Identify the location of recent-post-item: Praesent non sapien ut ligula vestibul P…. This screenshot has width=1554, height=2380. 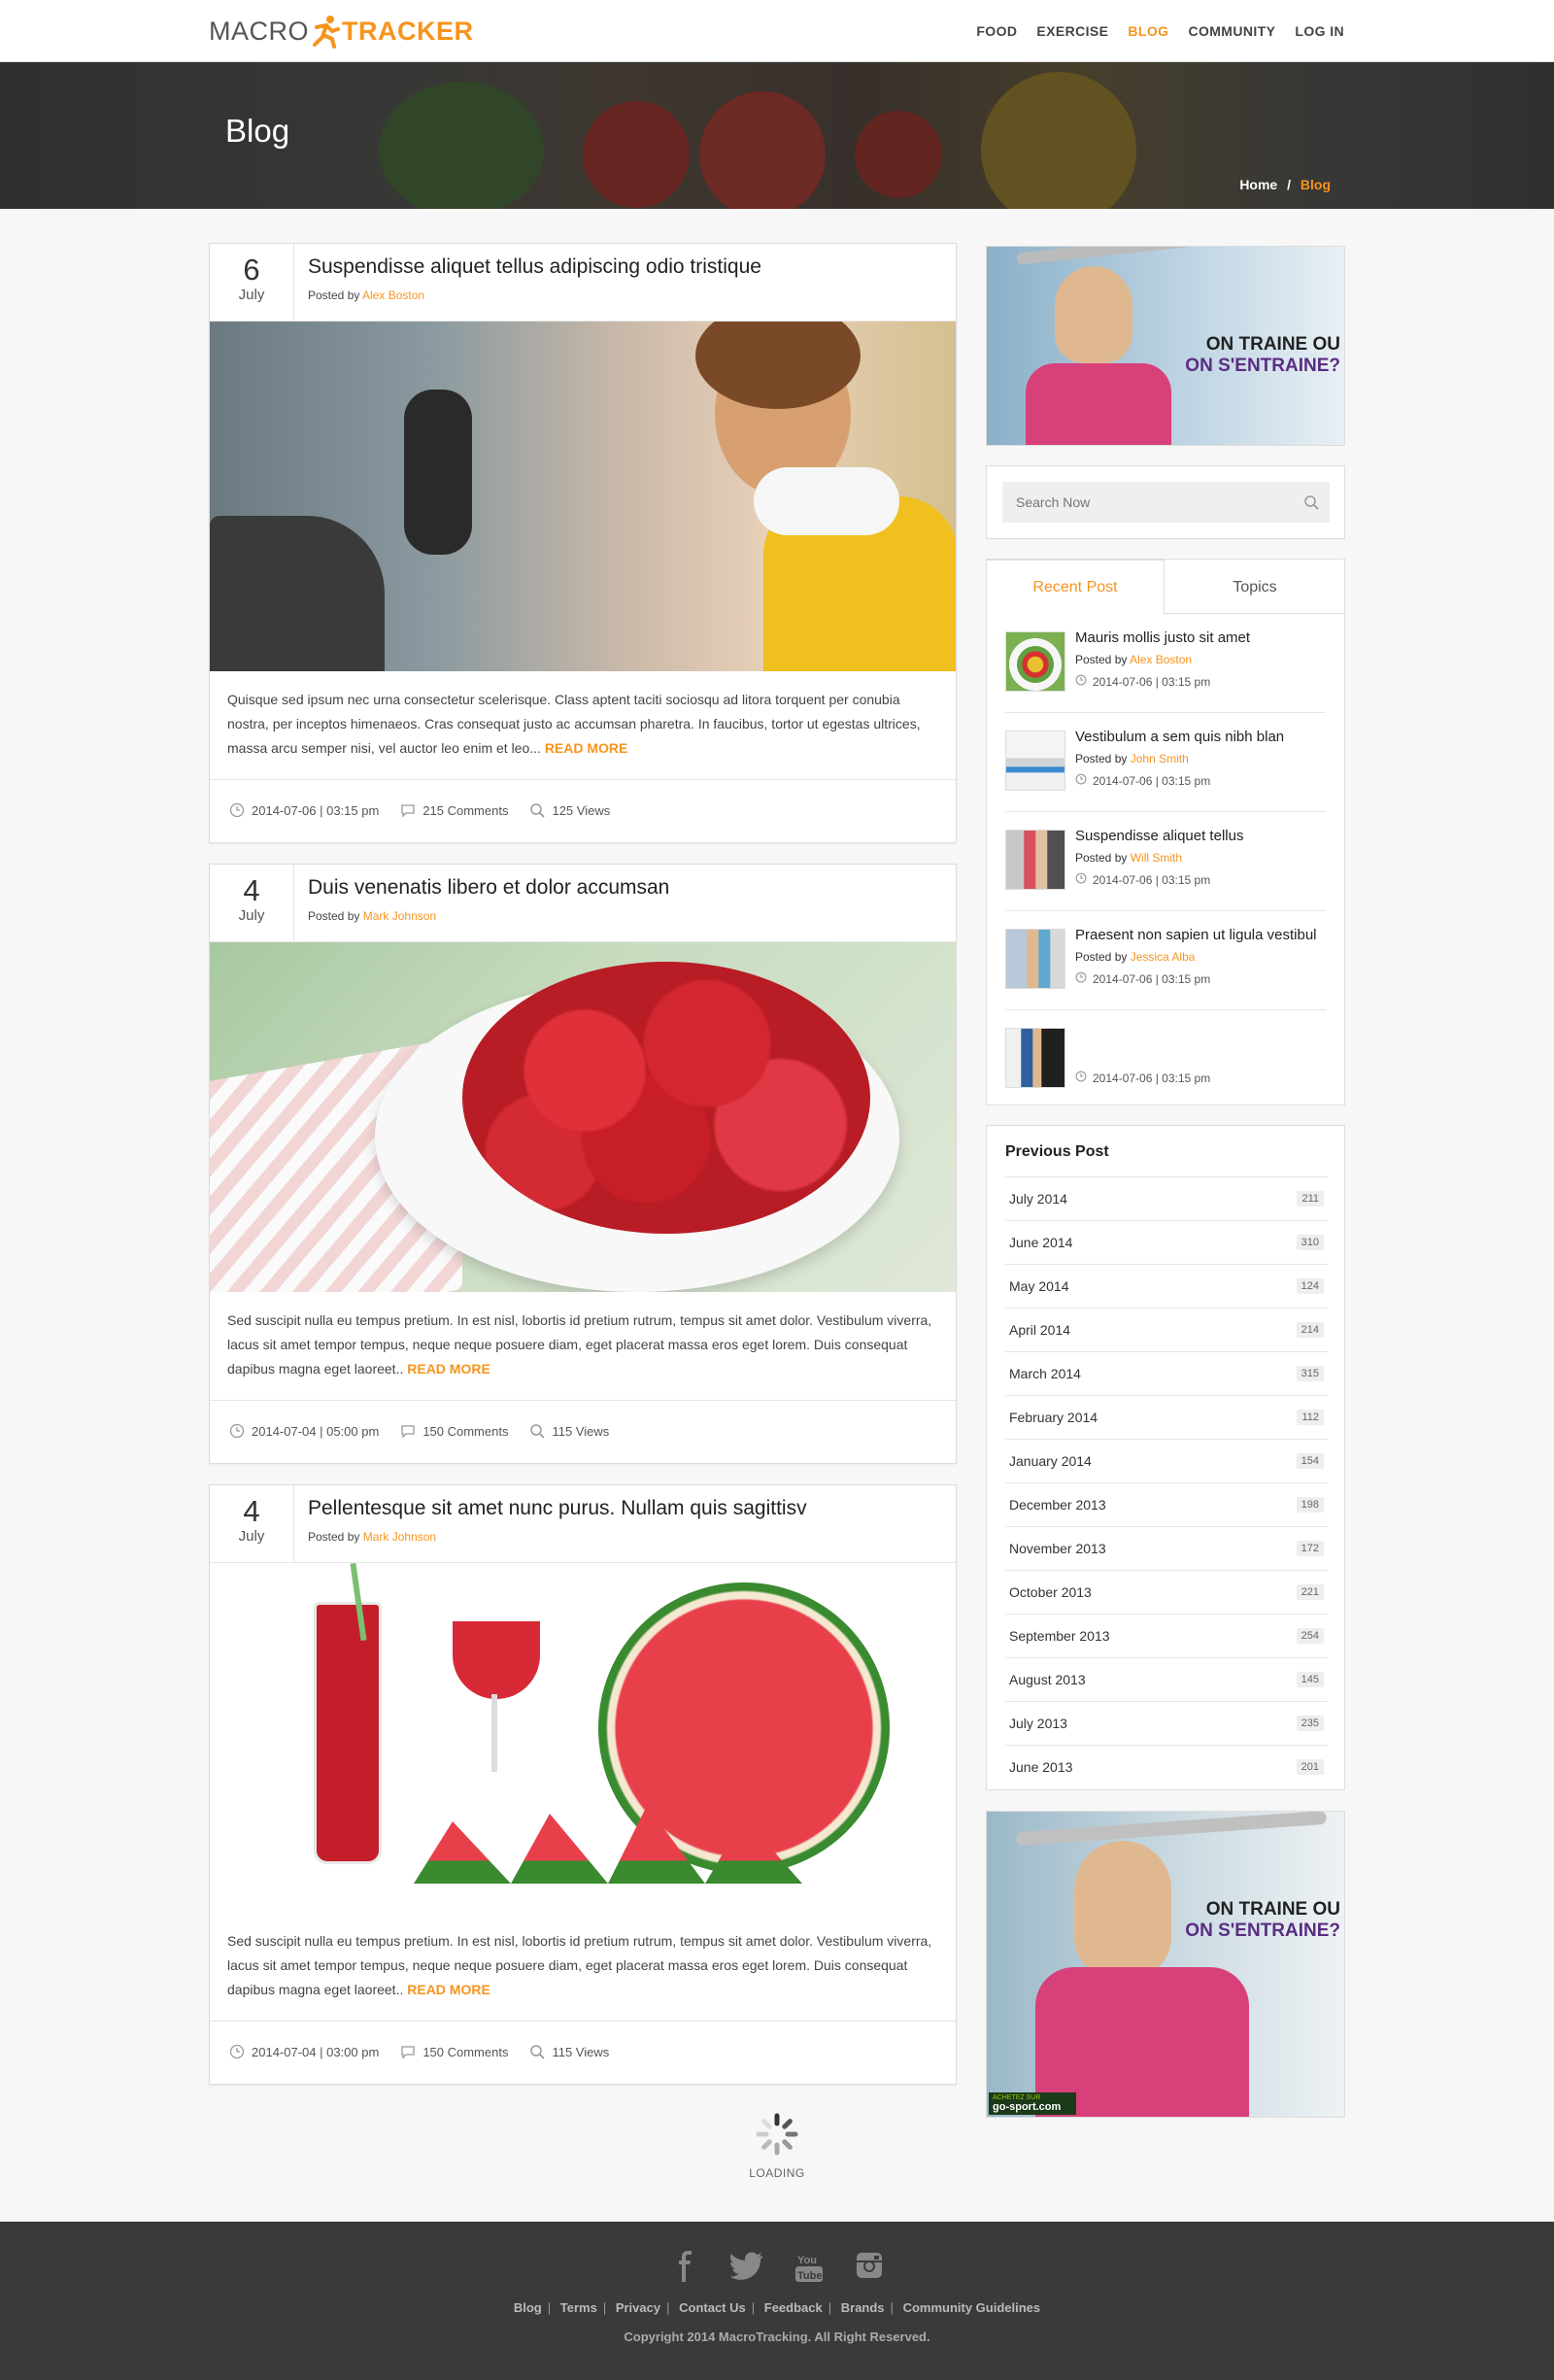
(1165, 960).